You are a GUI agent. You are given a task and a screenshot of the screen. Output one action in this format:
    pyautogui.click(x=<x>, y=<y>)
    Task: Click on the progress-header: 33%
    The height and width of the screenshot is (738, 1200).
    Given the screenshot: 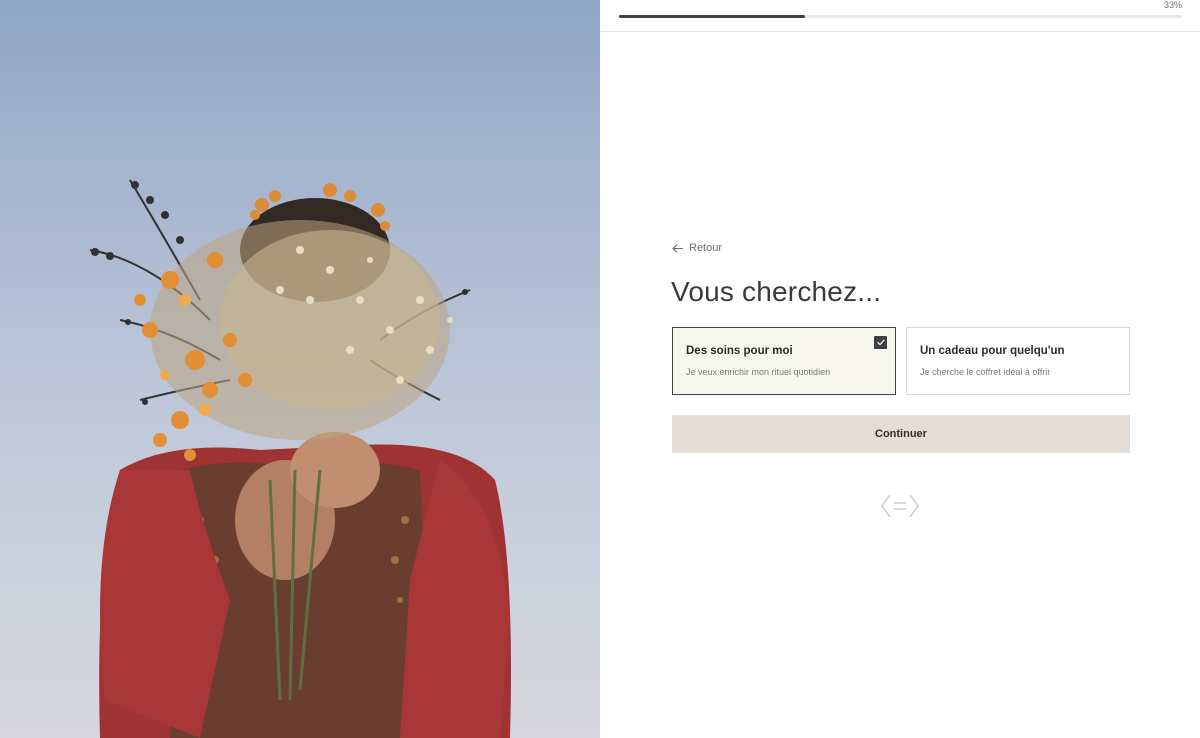 What is the action you would take?
    pyautogui.click(x=900, y=16)
    